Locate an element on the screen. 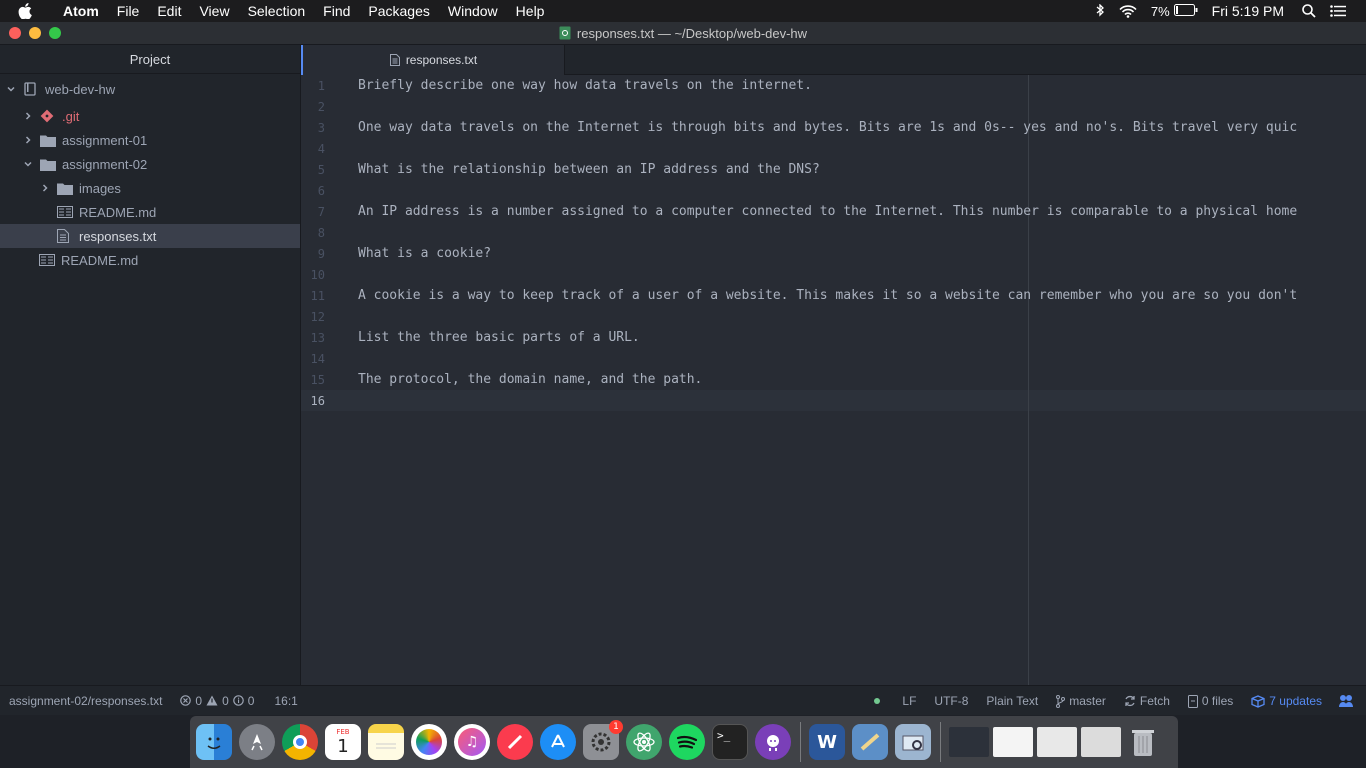 The image size is (1366, 768). line-number: 12 is located at coordinates (321, 317).